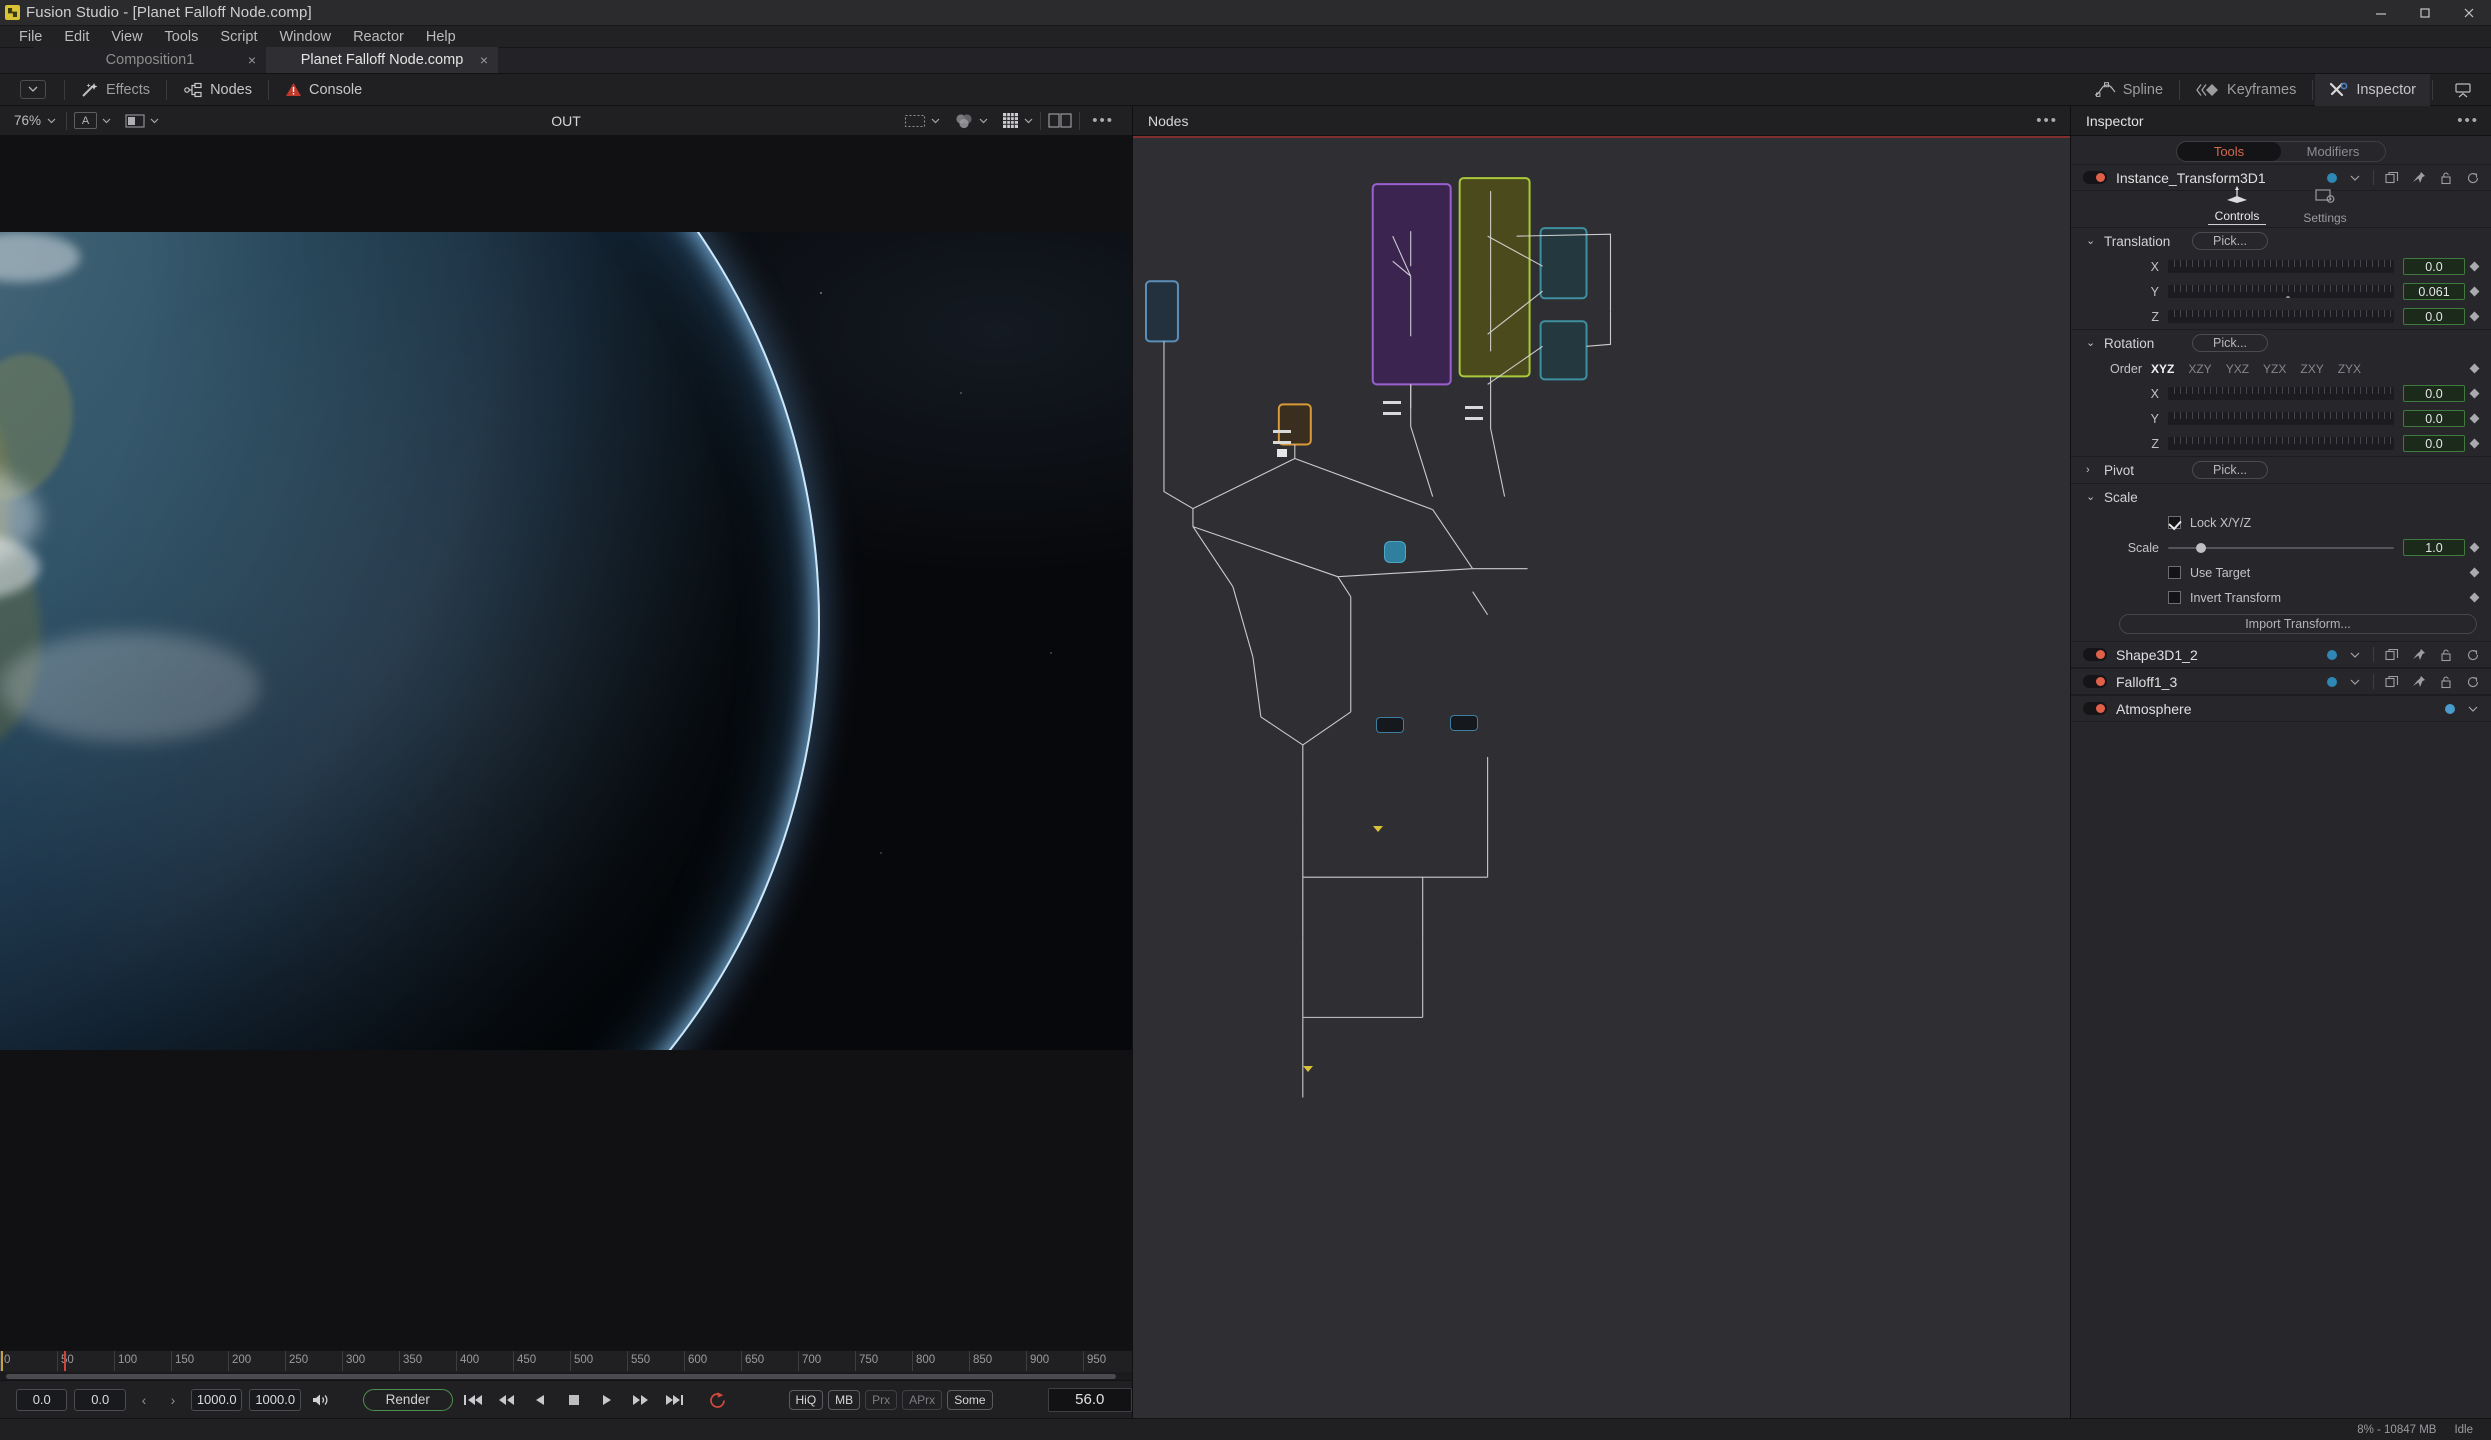 Image resolution: width=2491 pixels, height=1440 pixels. What do you see at coordinates (2434, 547) in the screenshot?
I see `scale-value: 1.0` at bounding box center [2434, 547].